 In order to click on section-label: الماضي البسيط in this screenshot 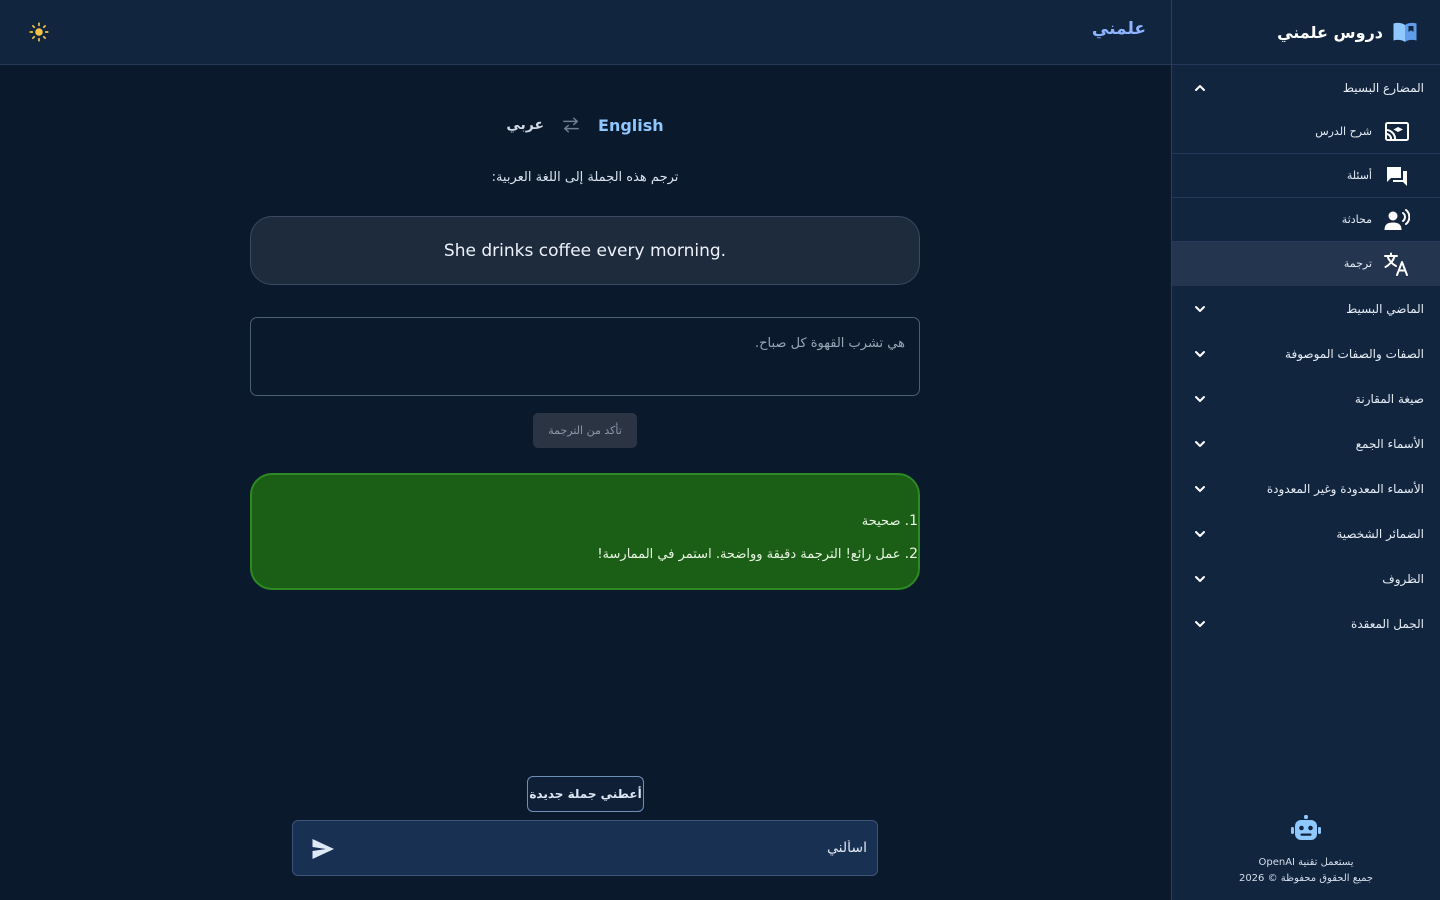, I will do `click(1385, 308)`.